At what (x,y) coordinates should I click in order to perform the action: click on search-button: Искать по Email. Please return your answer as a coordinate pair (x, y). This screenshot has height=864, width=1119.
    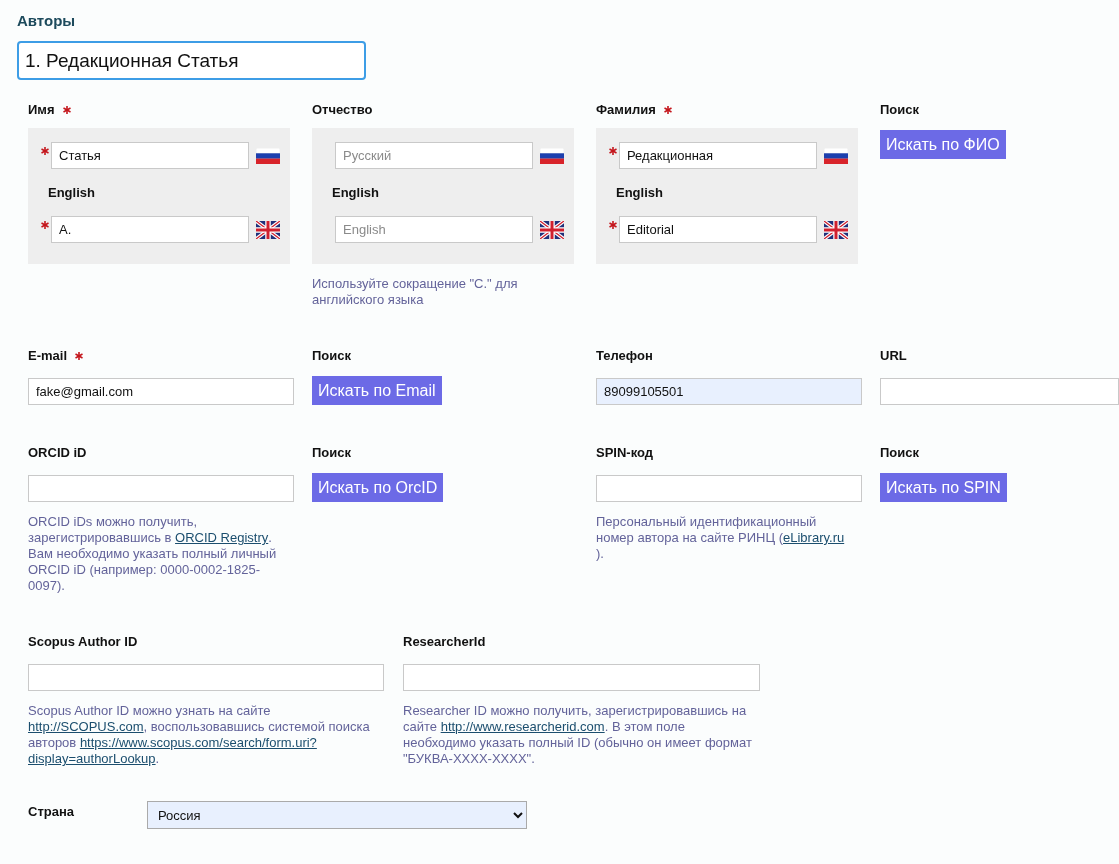
    Looking at the image, I should click on (377, 390).